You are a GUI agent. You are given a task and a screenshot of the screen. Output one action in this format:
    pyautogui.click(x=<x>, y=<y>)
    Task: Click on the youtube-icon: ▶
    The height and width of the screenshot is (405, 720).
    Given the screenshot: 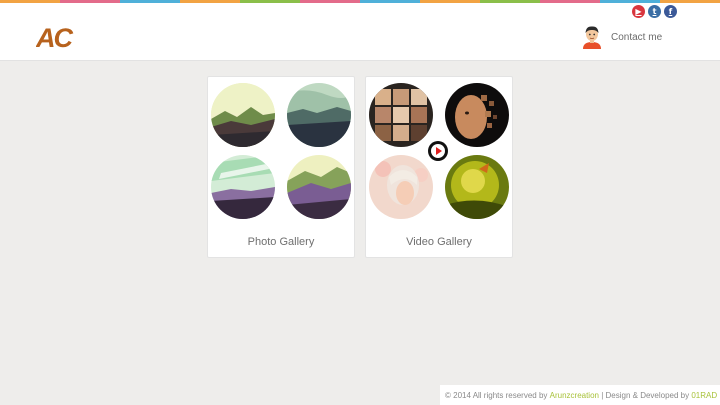 What is the action you would take?
    pyautogui.click(x=638, y=11)
    